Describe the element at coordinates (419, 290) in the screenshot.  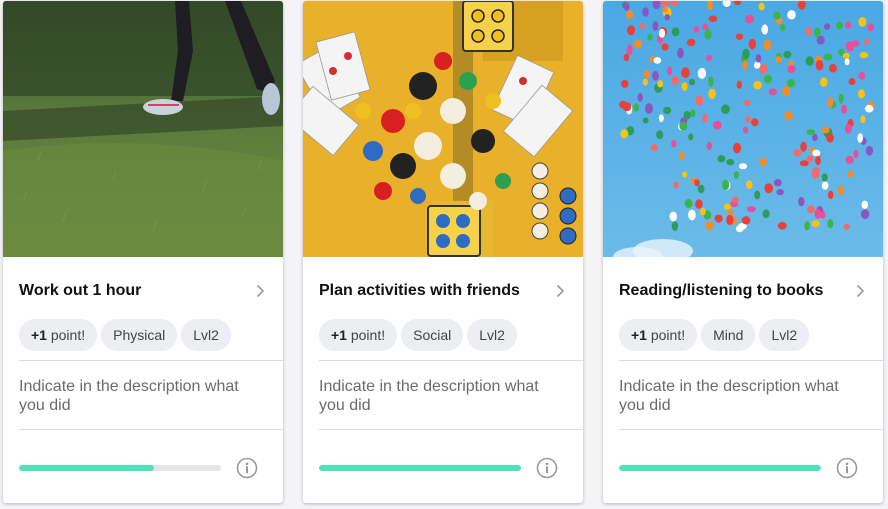
I see `card-title: Plan activities with friends` at that location.